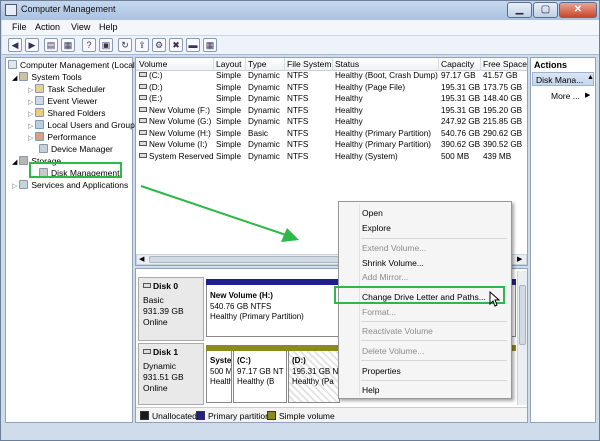 Image resolution: width=600 pixels, height=441 pixels. What do you see at coordinates (503, 110) in the screenshot?
I see `table-cell: 195.20 GB` at bounding box center [503, 110].